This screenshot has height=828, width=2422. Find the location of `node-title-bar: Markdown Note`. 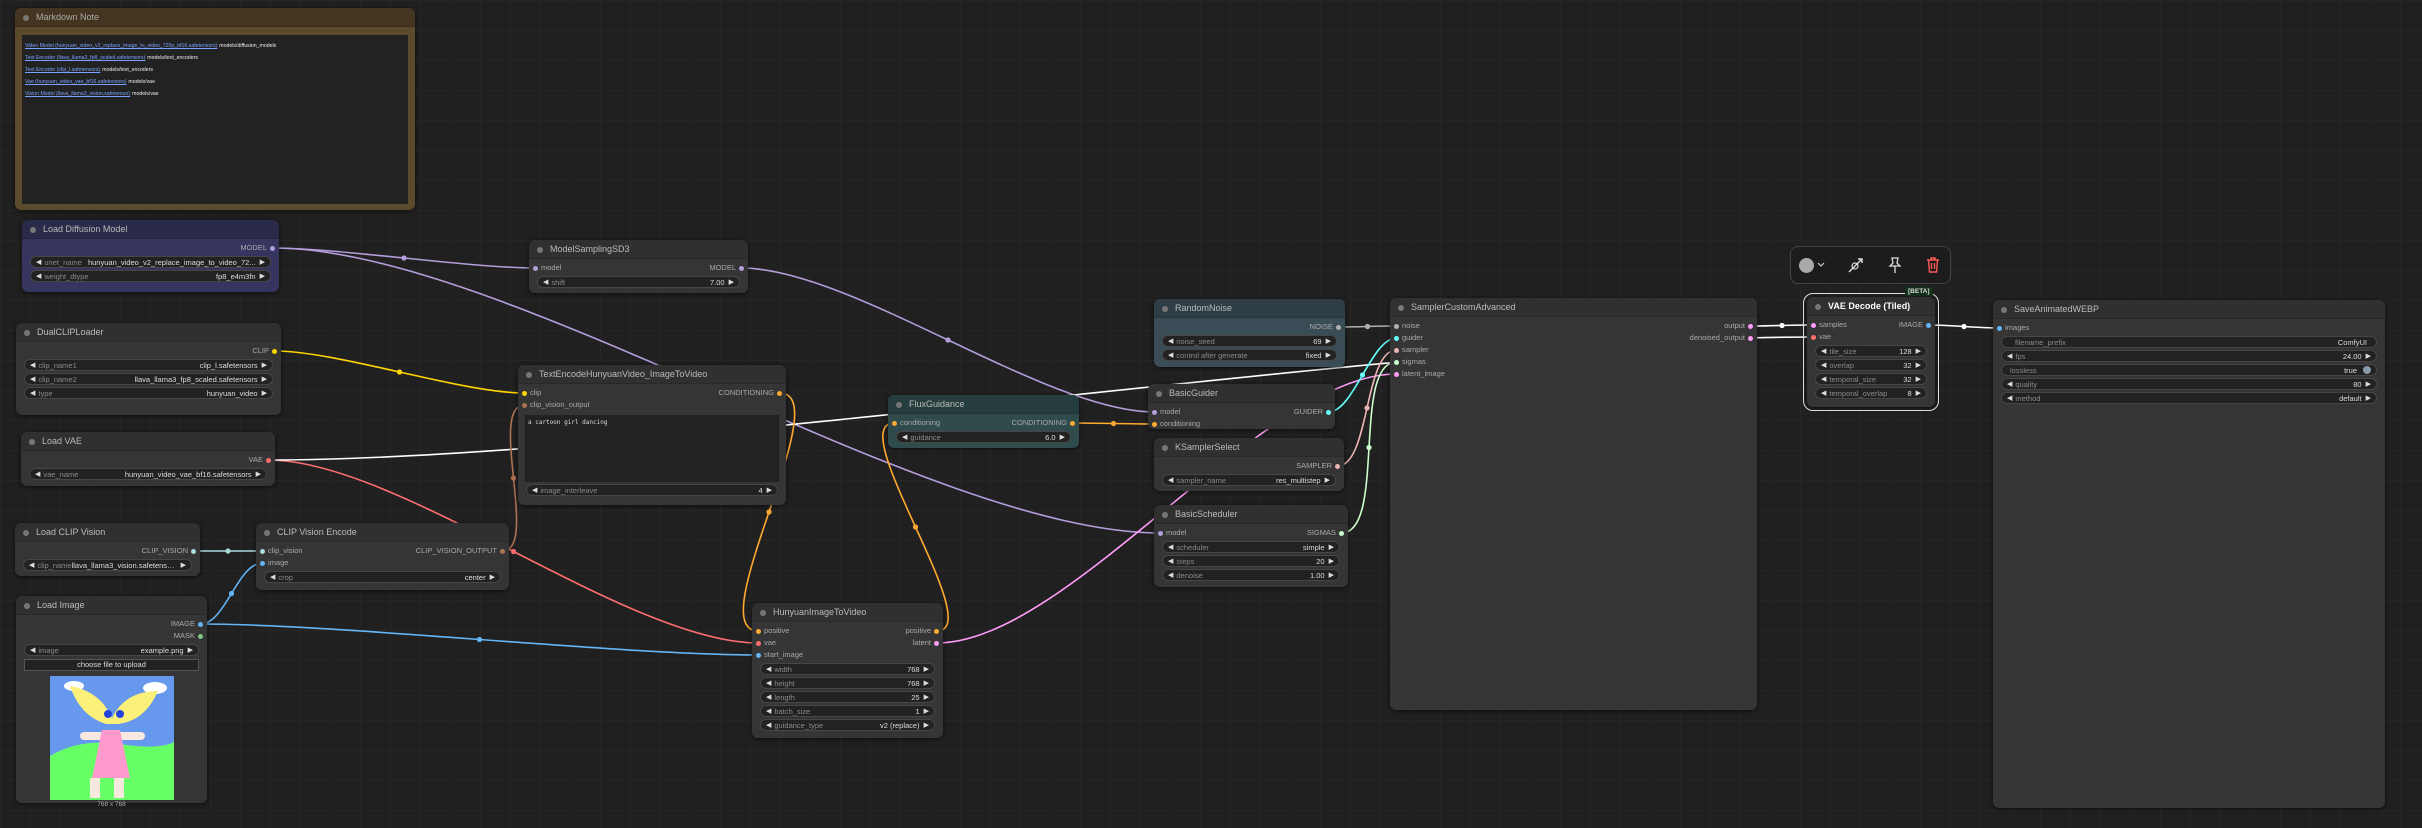

node-title-bar: Markdown Note is located at coordinates (215, 17).